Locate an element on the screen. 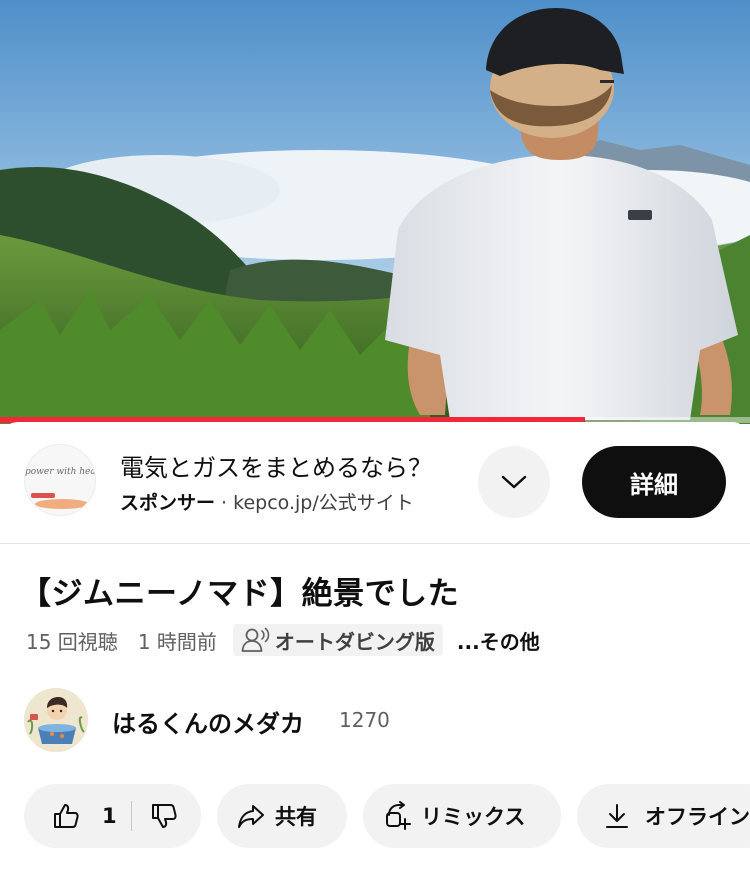 The image size is (750, 876). more-link: ...その他 is located at coordinates (498, 640).